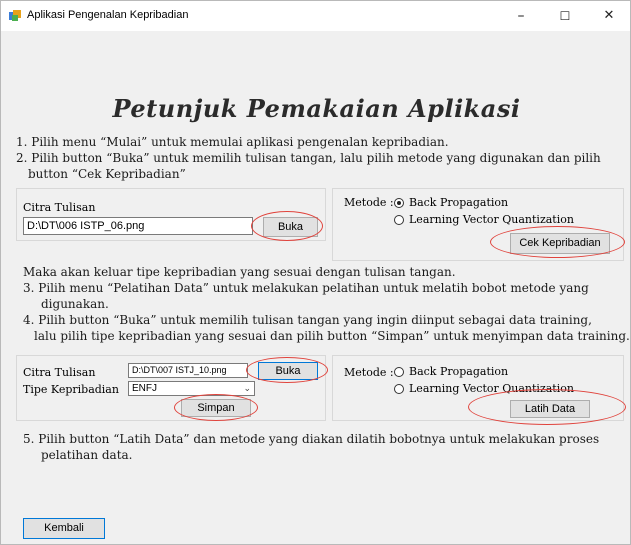 Image resolution: width=631 pixels, height=545 pixels. What do you see at coordinates (64, 528) in the screenshot?
I see `kembali-button: Kembali` at bounding box center [64, 528].